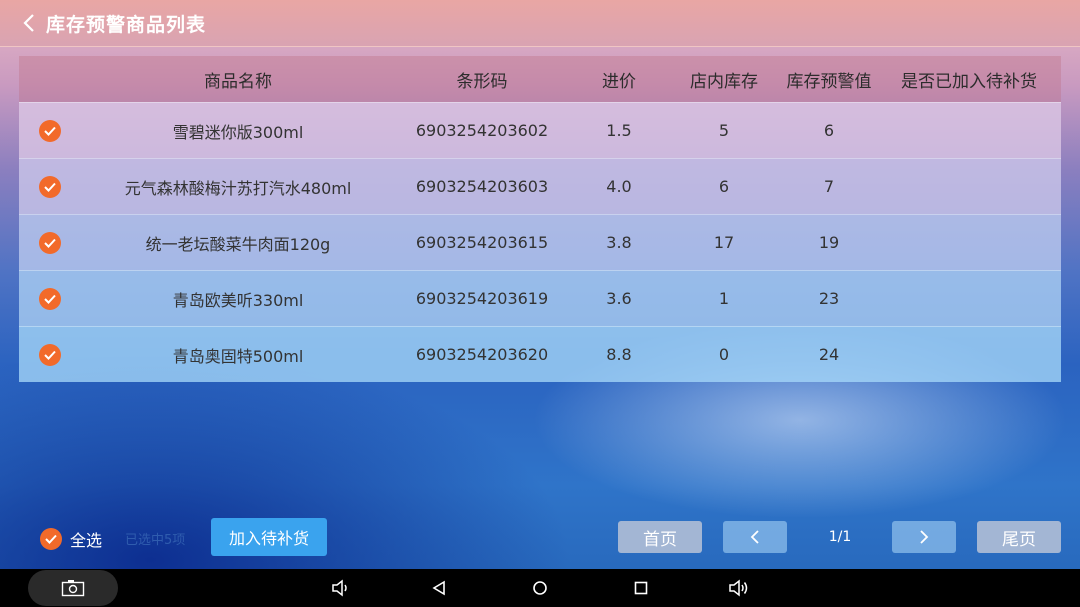  I want to click on purchase-price: 3.6, so click(619, 298).